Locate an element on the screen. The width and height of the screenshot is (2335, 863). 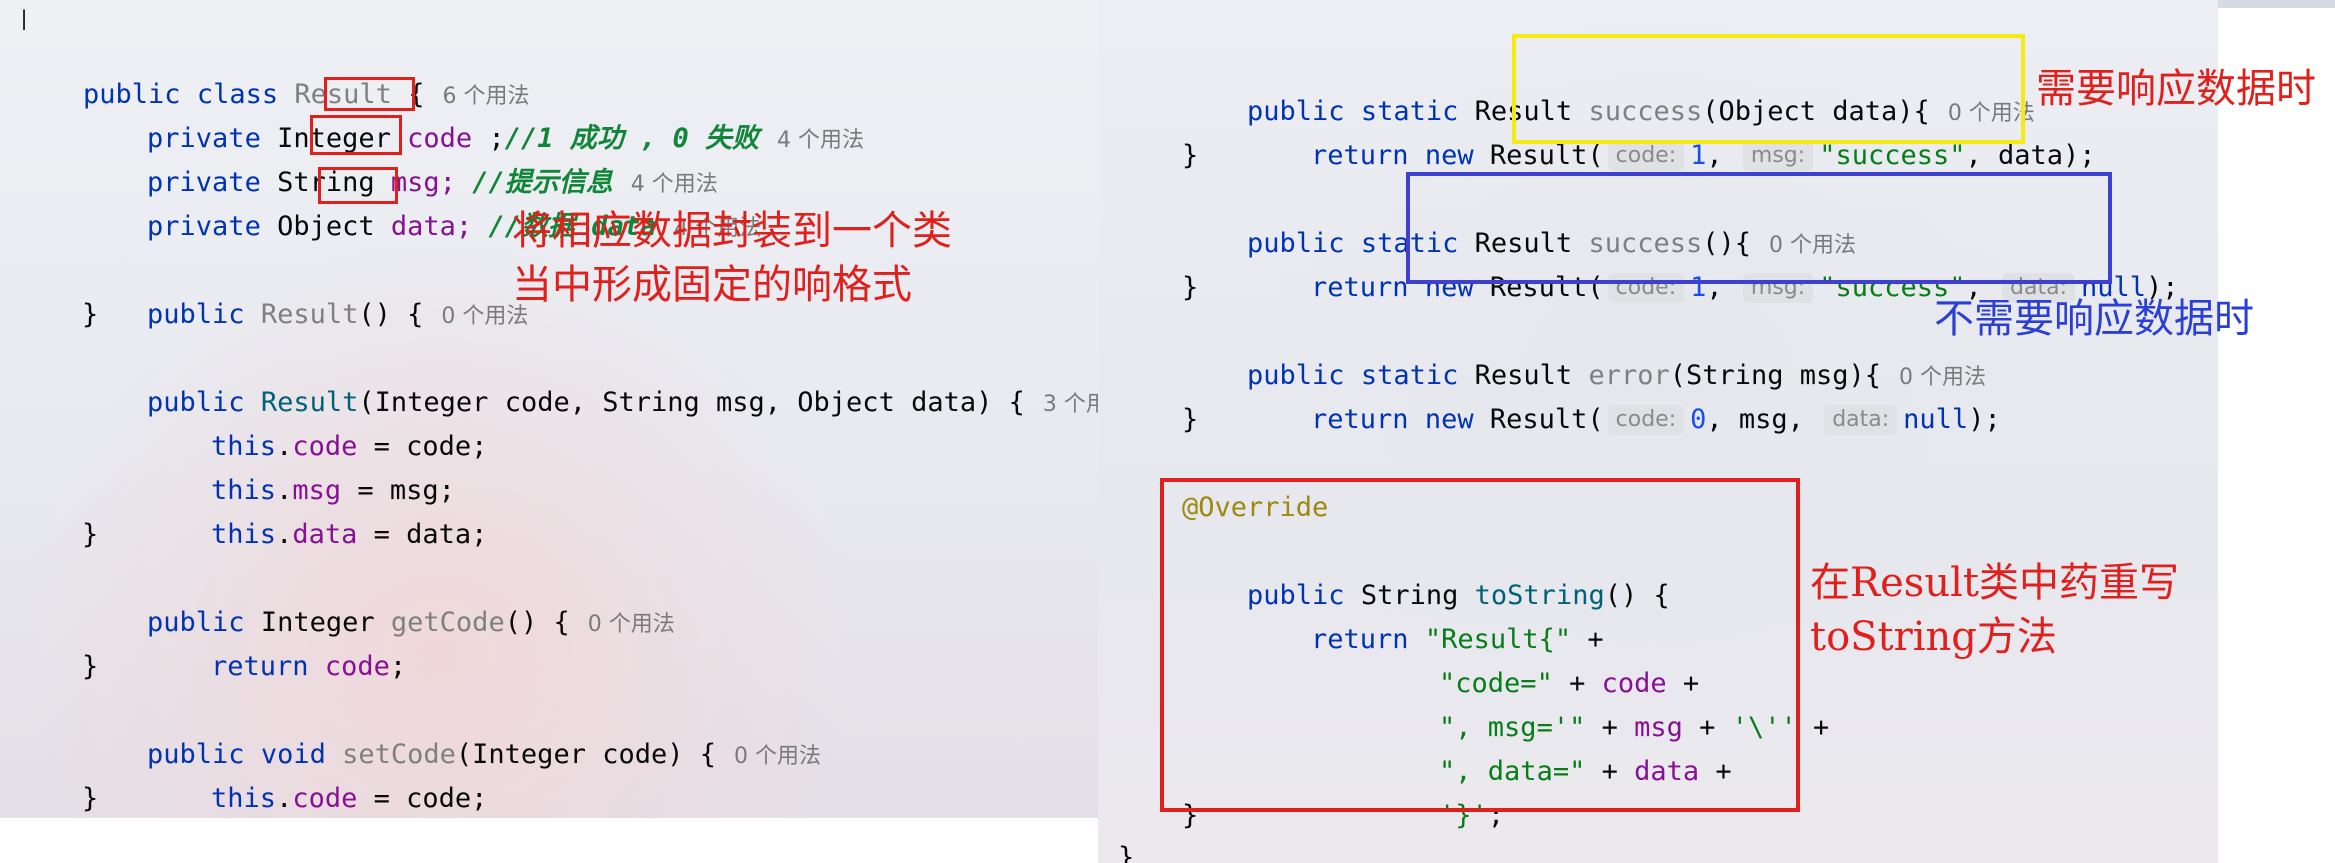
msg-field-highlight is located at coordinates (356, 135).